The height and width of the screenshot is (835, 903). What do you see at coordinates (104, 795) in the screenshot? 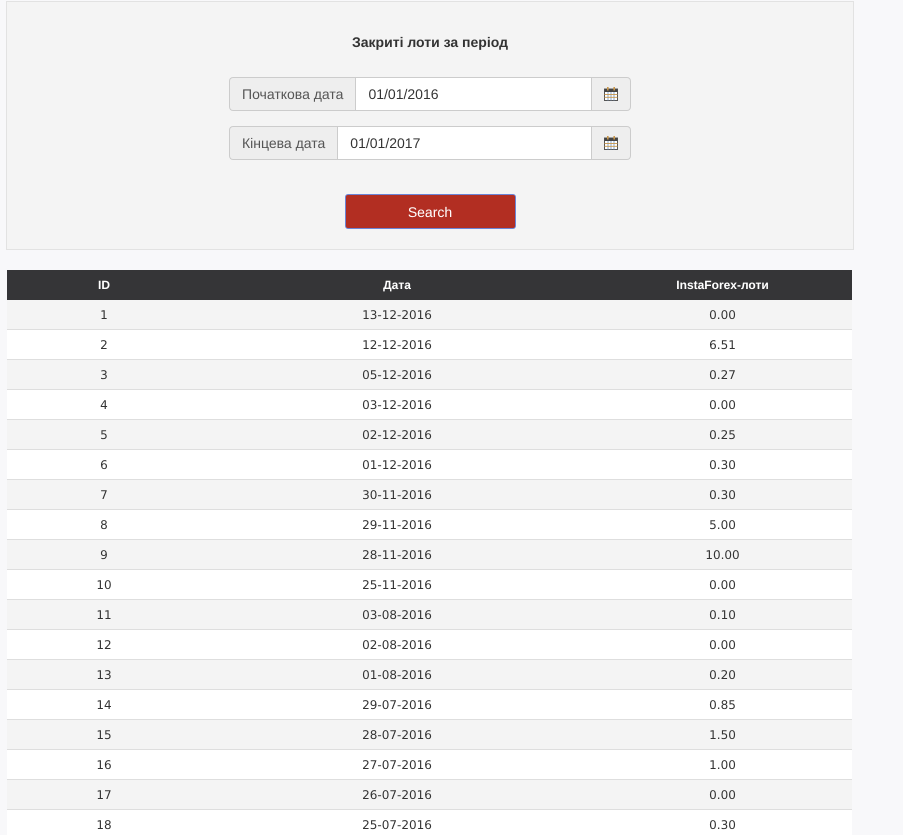
I see `table-cell-text: 17` at bounding box center [104, 795].